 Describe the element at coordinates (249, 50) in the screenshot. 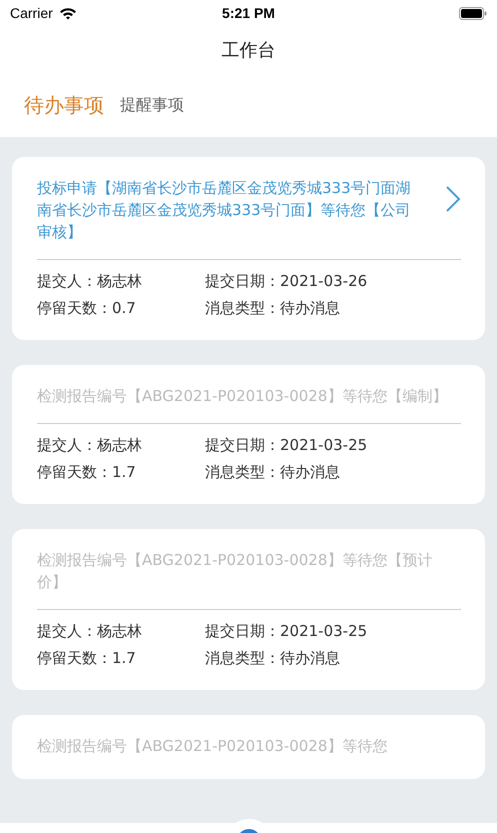

I see `nav-title: 工作台` at that location.